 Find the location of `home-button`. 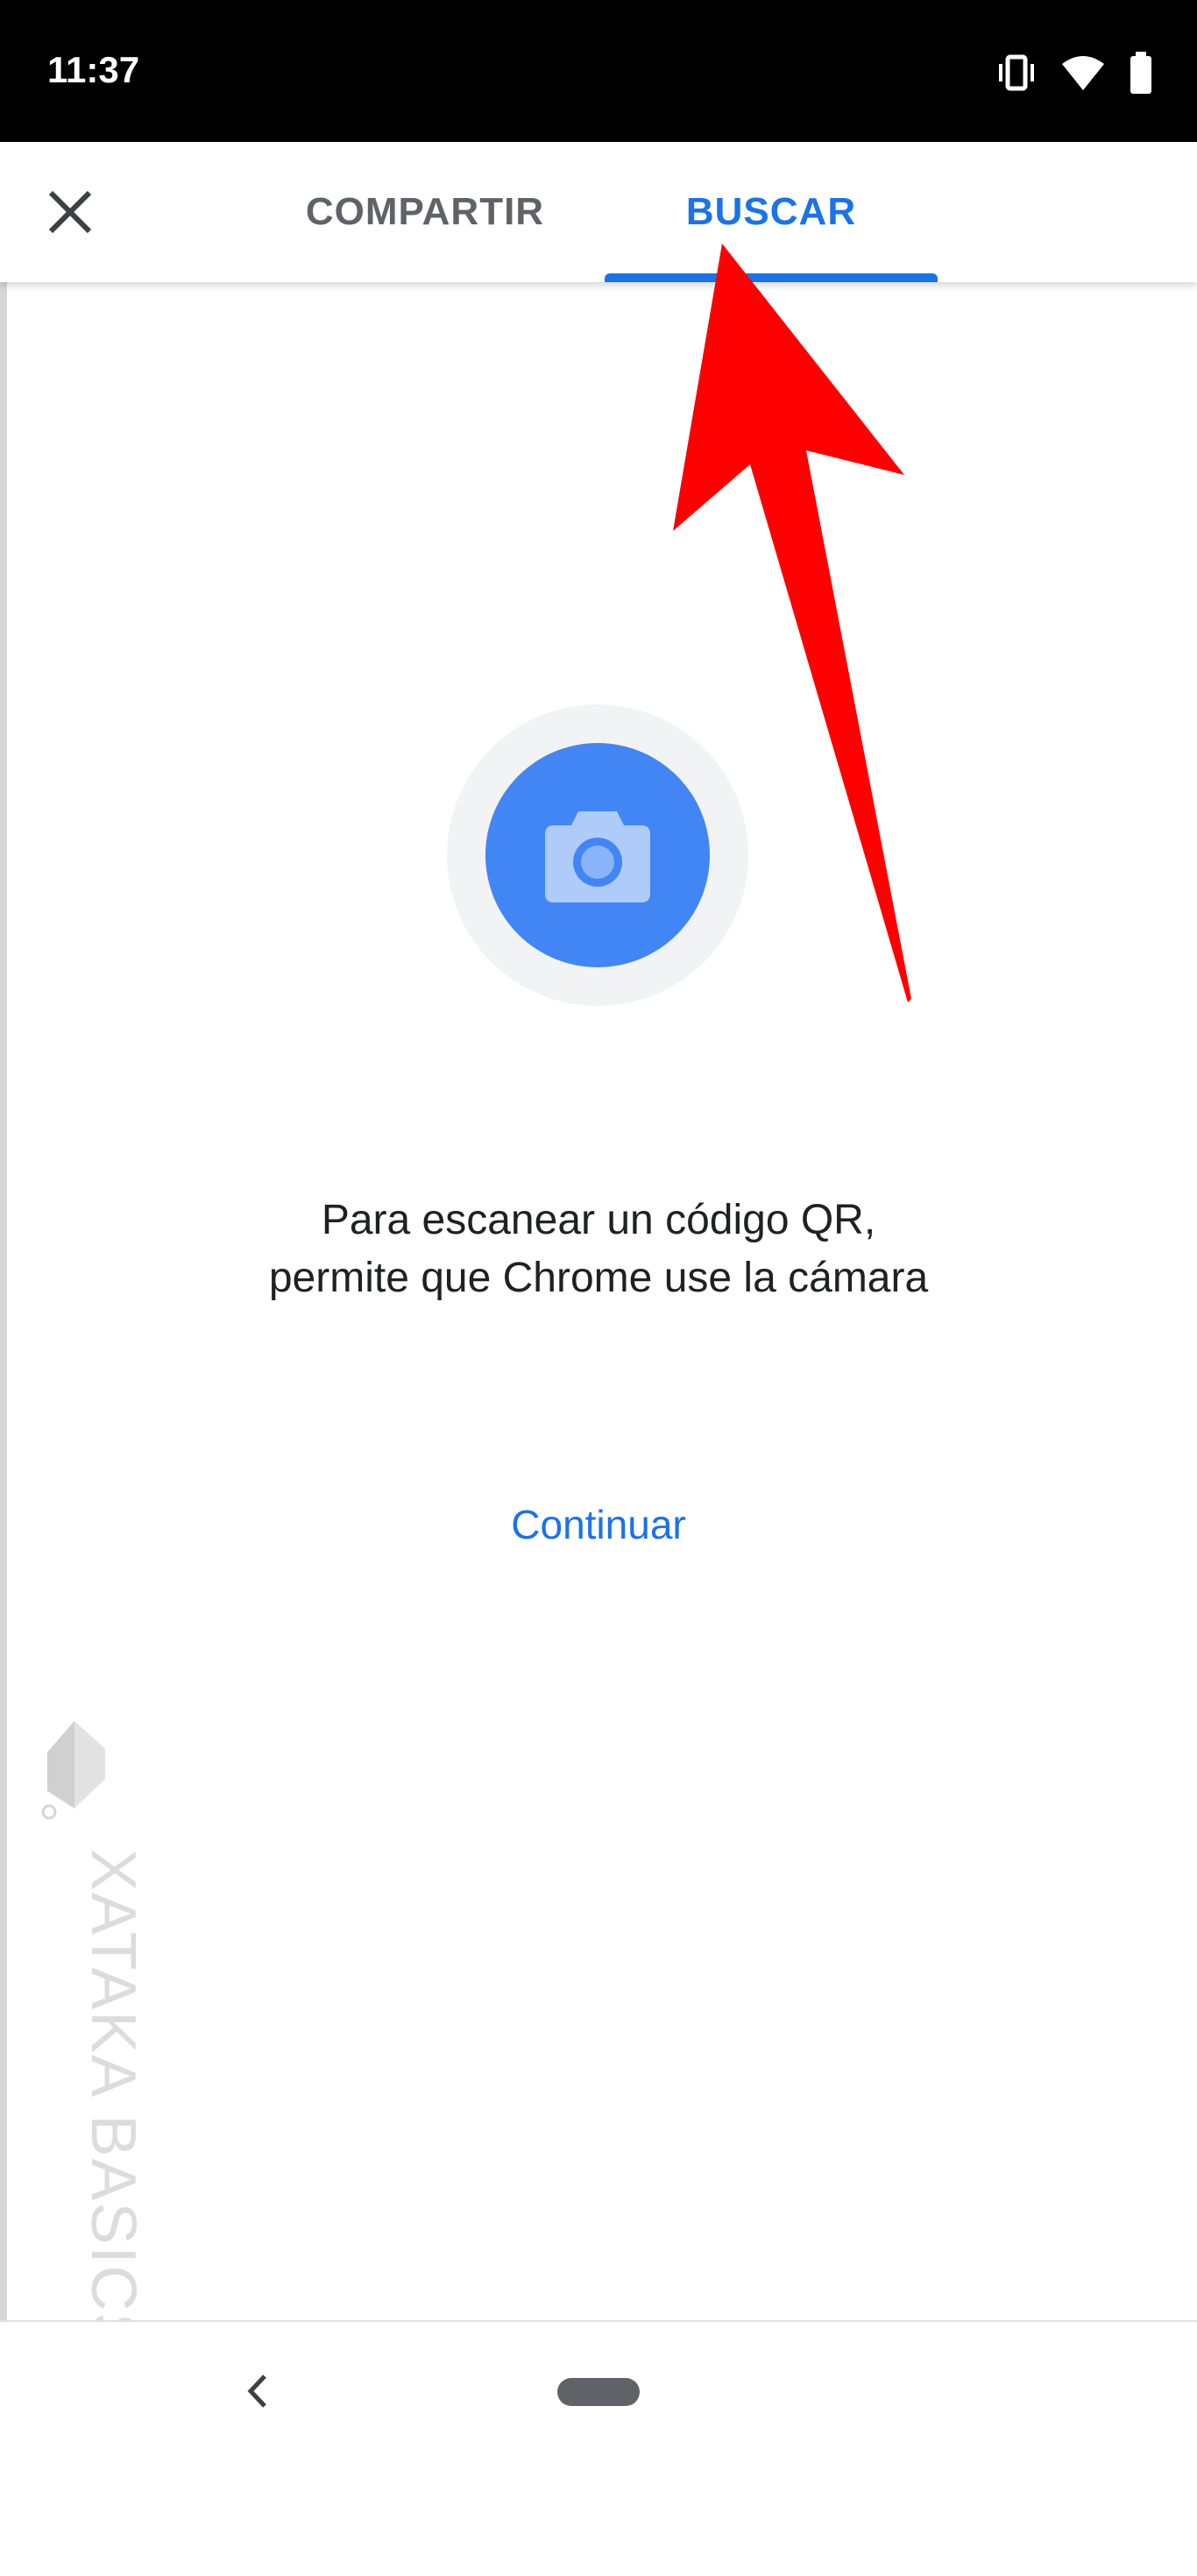

home-button is located at coordinates (598, 2392).